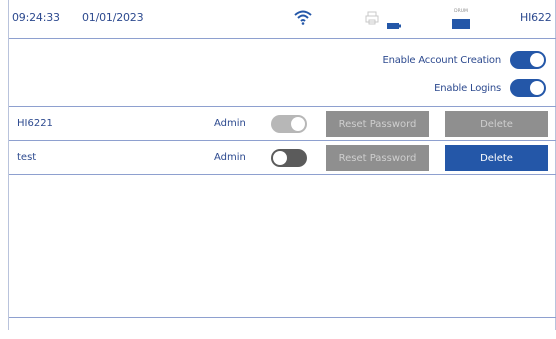  I want to click on status-date: 01/01/2023, so click(113, 17).